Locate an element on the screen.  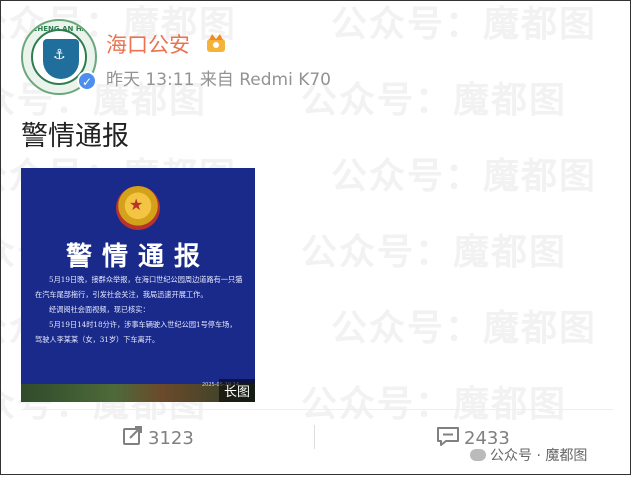
post-source: 来自 Redmi K70 is located at coordinates (265, 80).